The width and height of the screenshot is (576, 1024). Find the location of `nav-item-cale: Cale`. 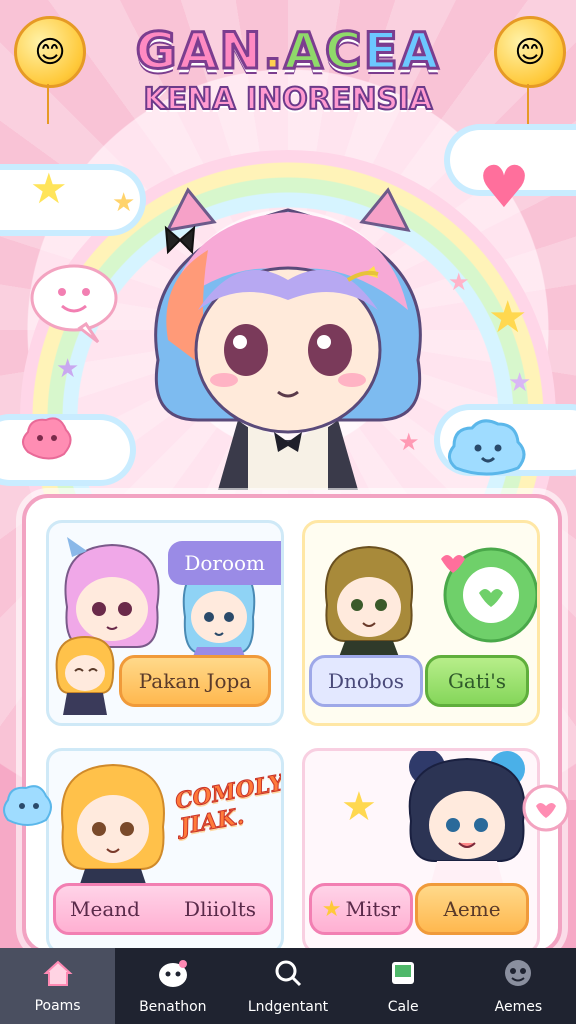

nav-item-cale: Cale is located at coordinates (403, 986).